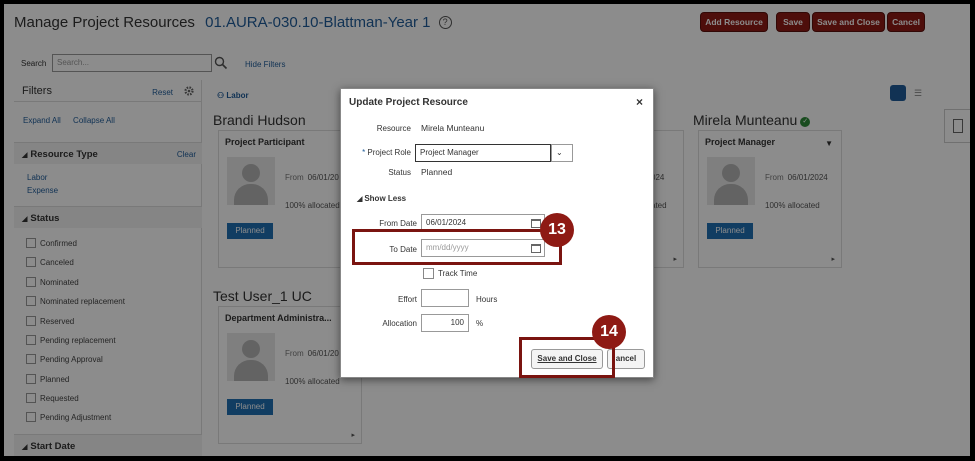  Describe the element at coordinates (445, 298) in the screenshot. I see `effort-input` at that location.